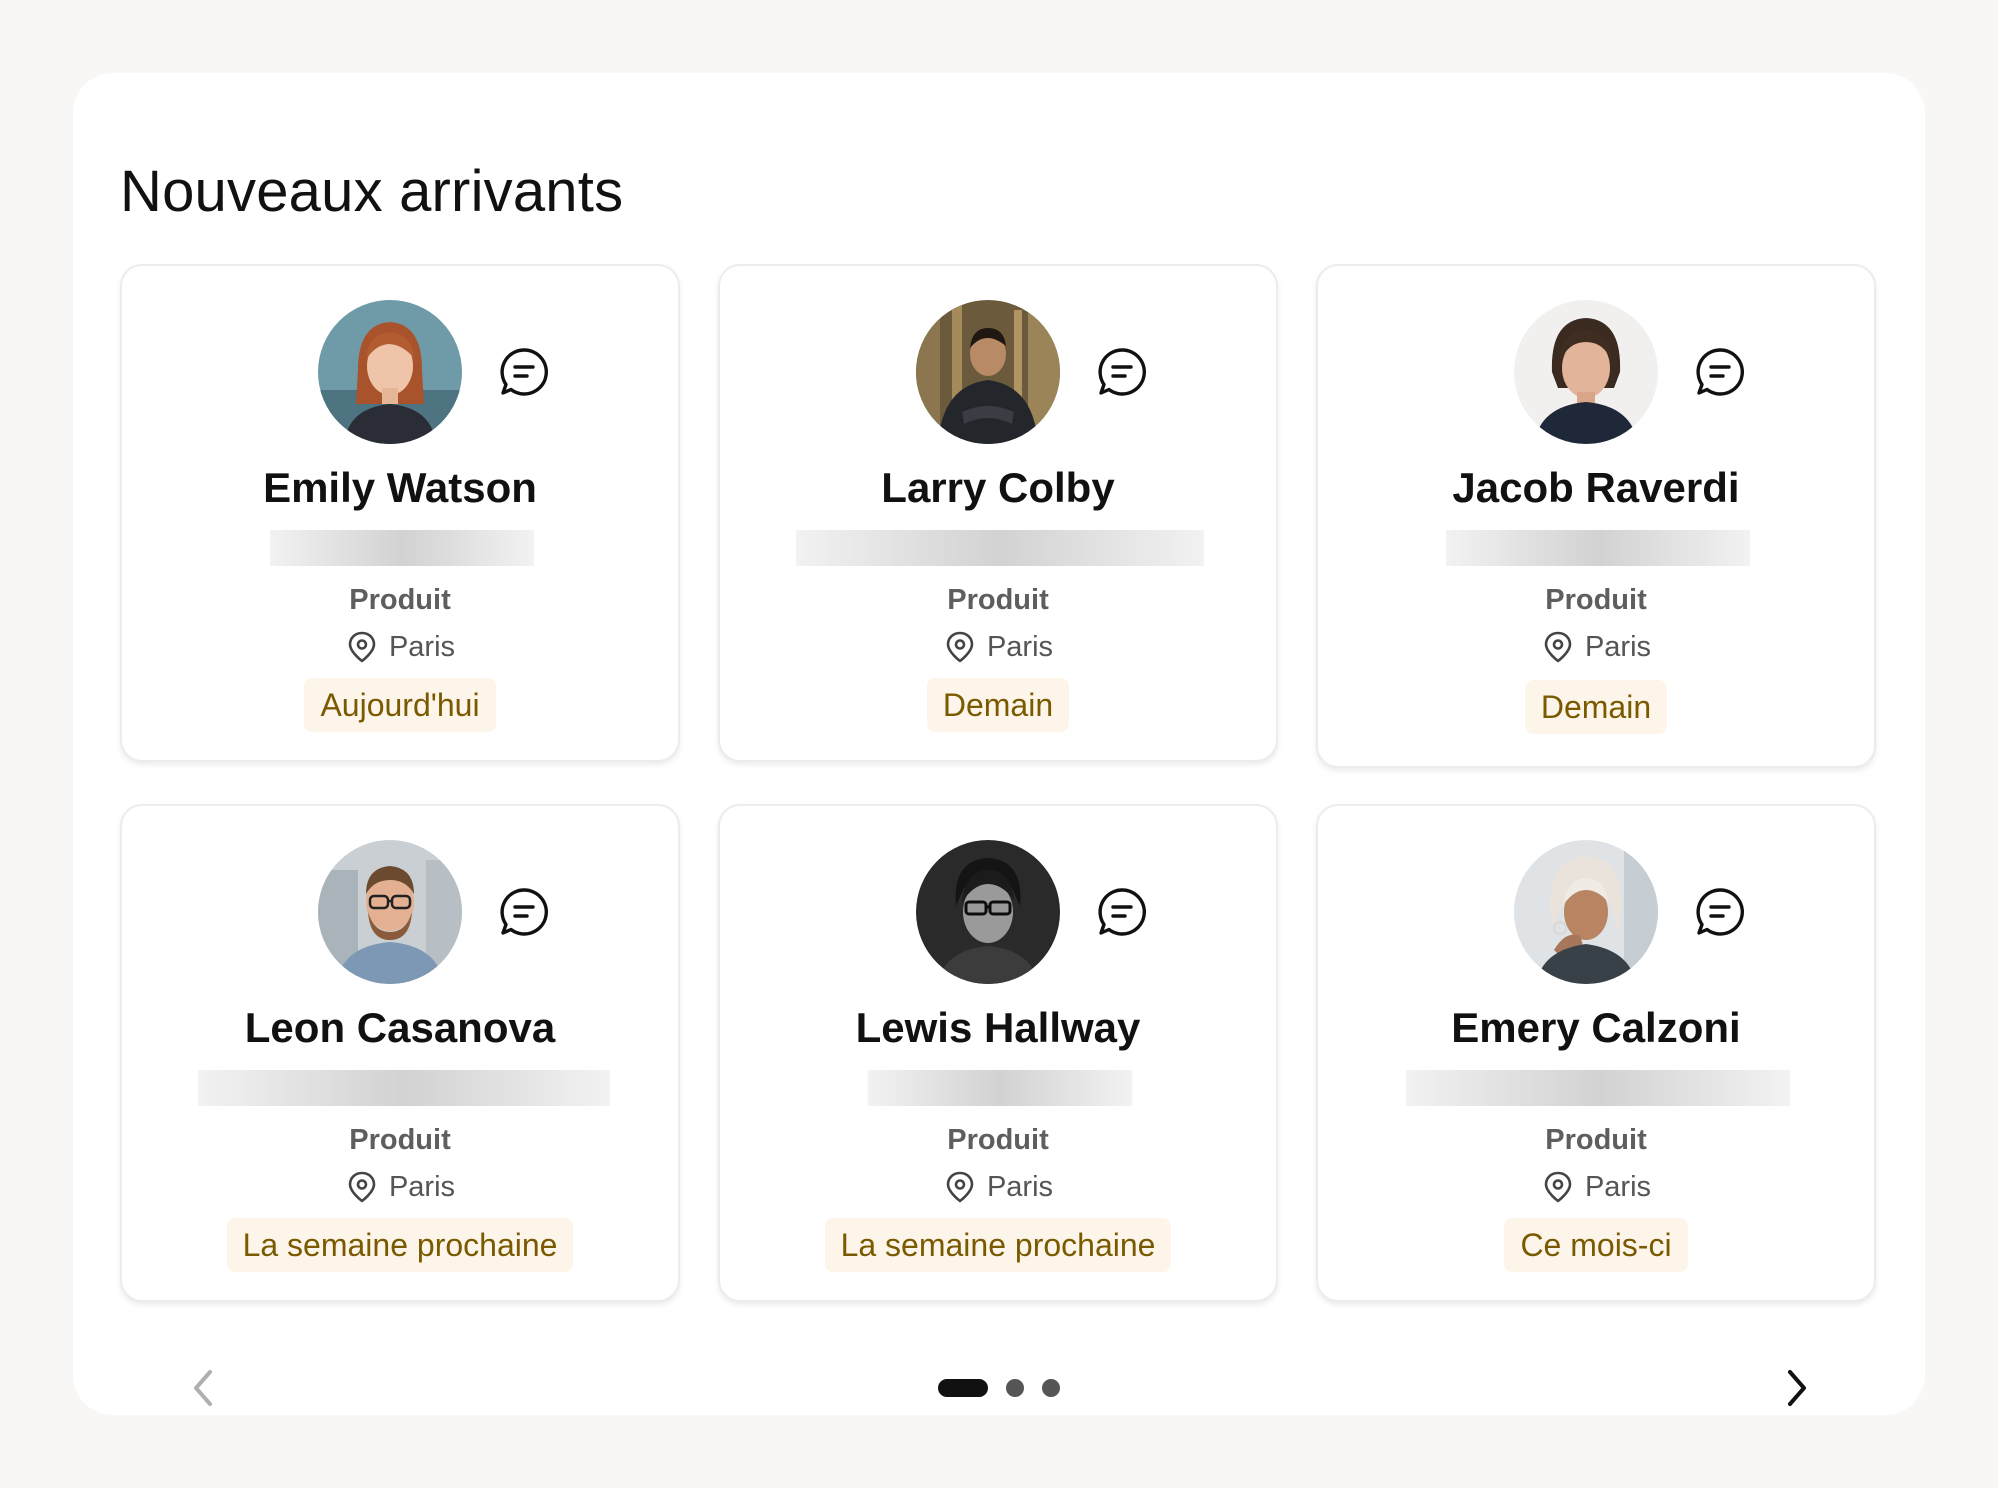 The height and width of the screenshot is (1488, 1998). What do you see at coordinates (400, 1027) in the screenshot?
I see `employee-name: Leon Casanova` at bounding box center [400, 1027].